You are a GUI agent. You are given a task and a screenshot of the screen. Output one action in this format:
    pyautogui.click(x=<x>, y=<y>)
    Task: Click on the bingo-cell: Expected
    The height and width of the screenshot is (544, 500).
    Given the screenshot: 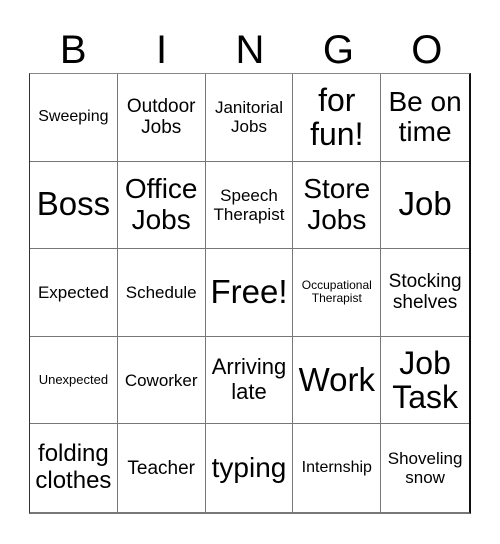 What is the action you would take?
    pyautogui.click(x=74, y=293)
    